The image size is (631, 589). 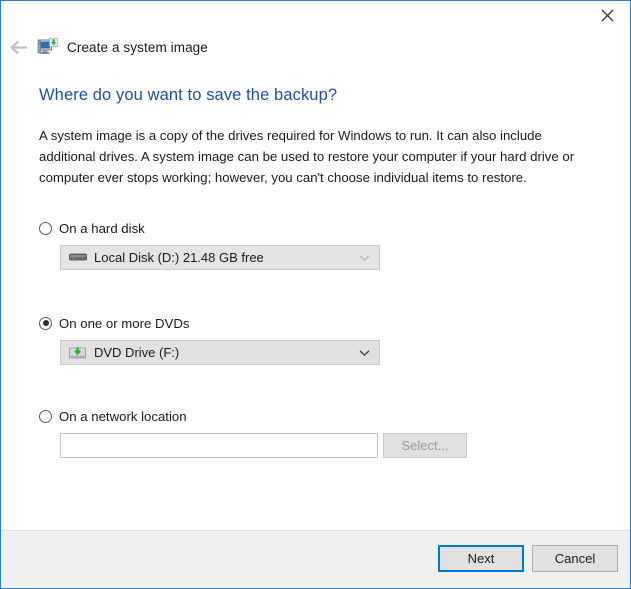 I want to click on radio-network-location-label: On a network location, so click(x=123, y=416).